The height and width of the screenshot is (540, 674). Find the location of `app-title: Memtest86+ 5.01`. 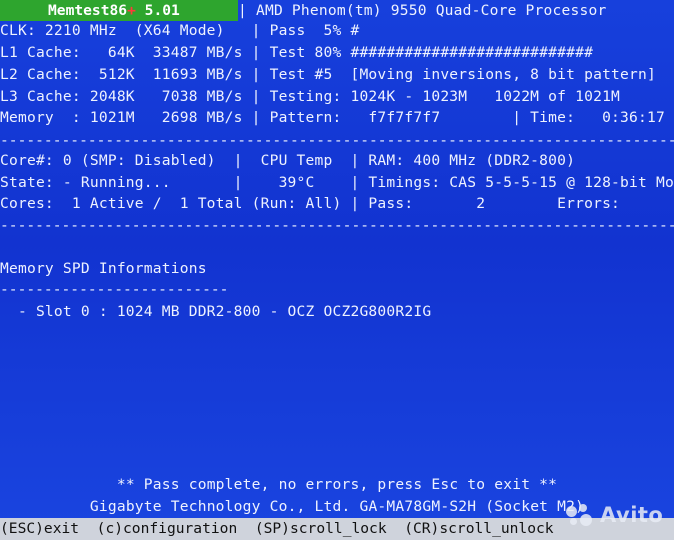

app-title: Memtest86+ 5.01 is located at coordinates (114, 10).